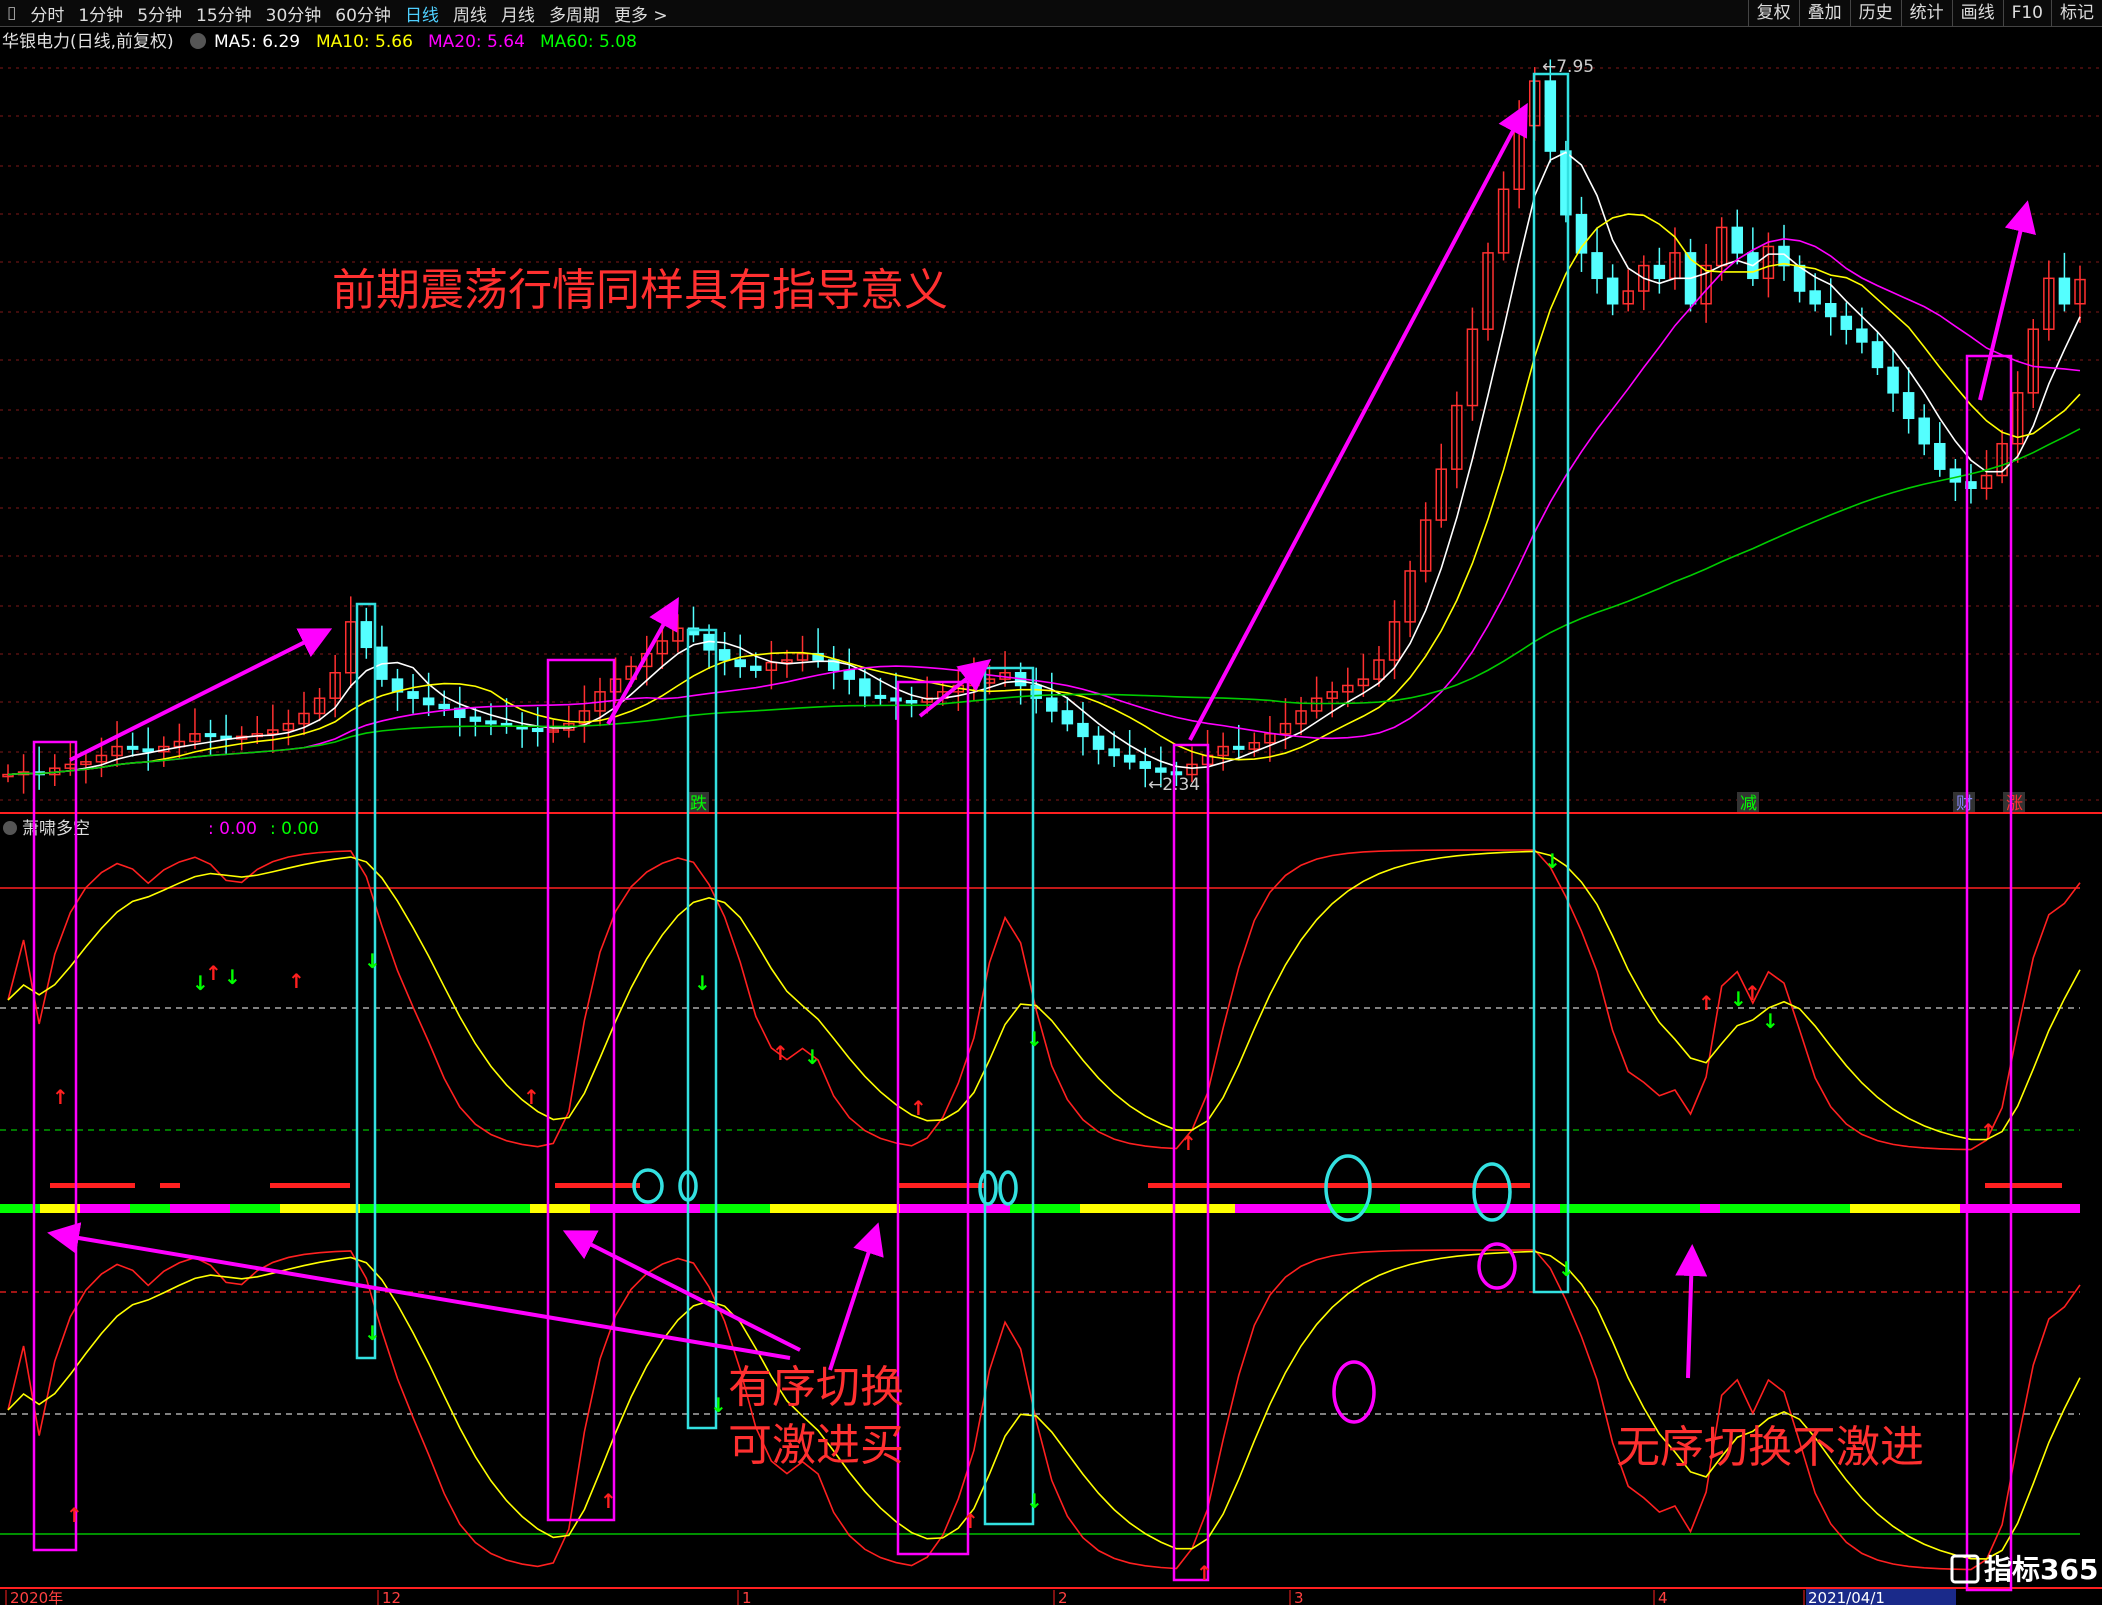  Describe the element at coordinates (364, 42) in the screenshot. I see `ma-legend-1: MA10: 5.66` at that location.